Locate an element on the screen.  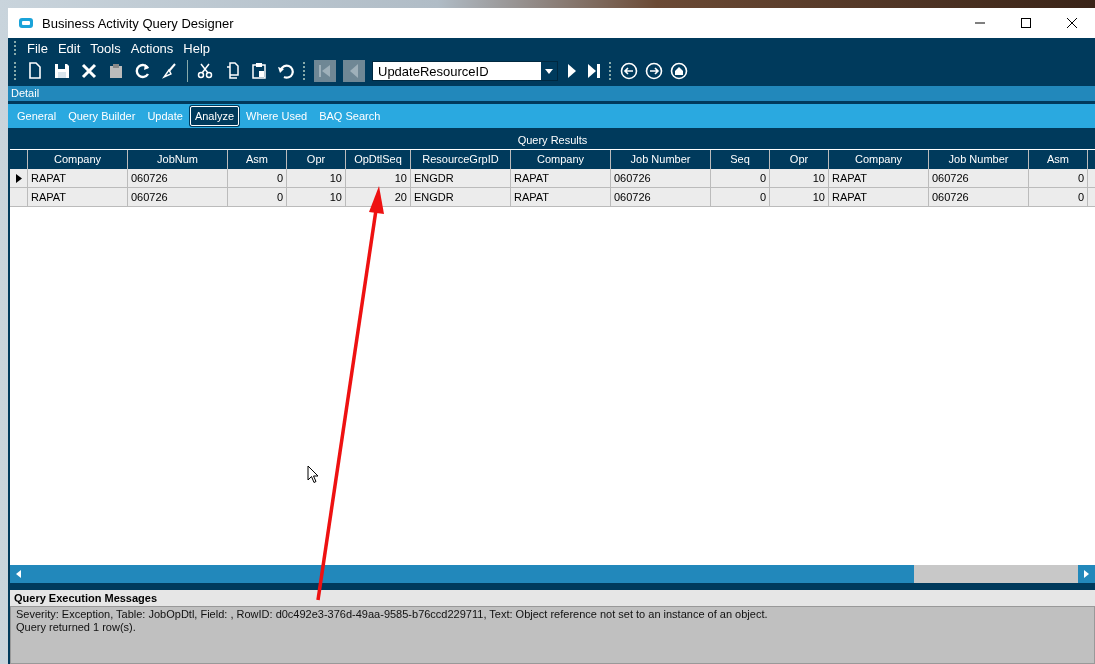
current-row-icon is located at coordinates (18, 178).